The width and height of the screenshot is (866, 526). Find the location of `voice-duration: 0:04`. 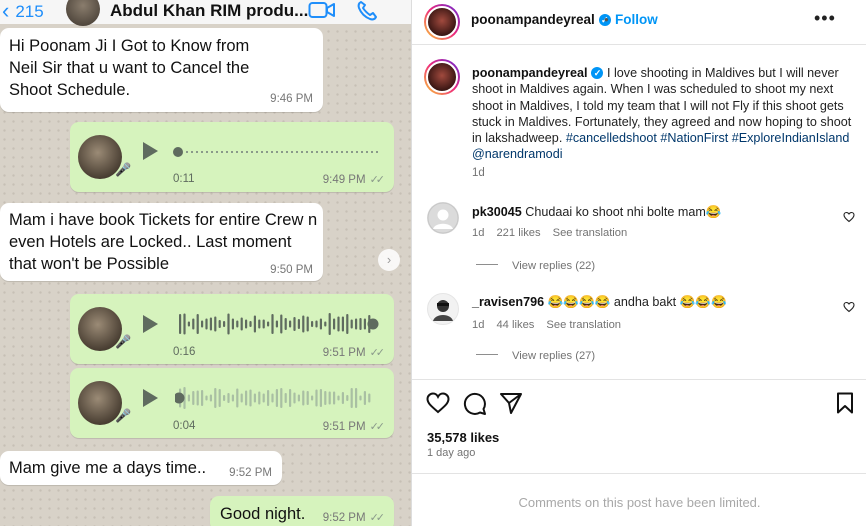

voice-duration: 0:04 is located at coordinates (184, 426).